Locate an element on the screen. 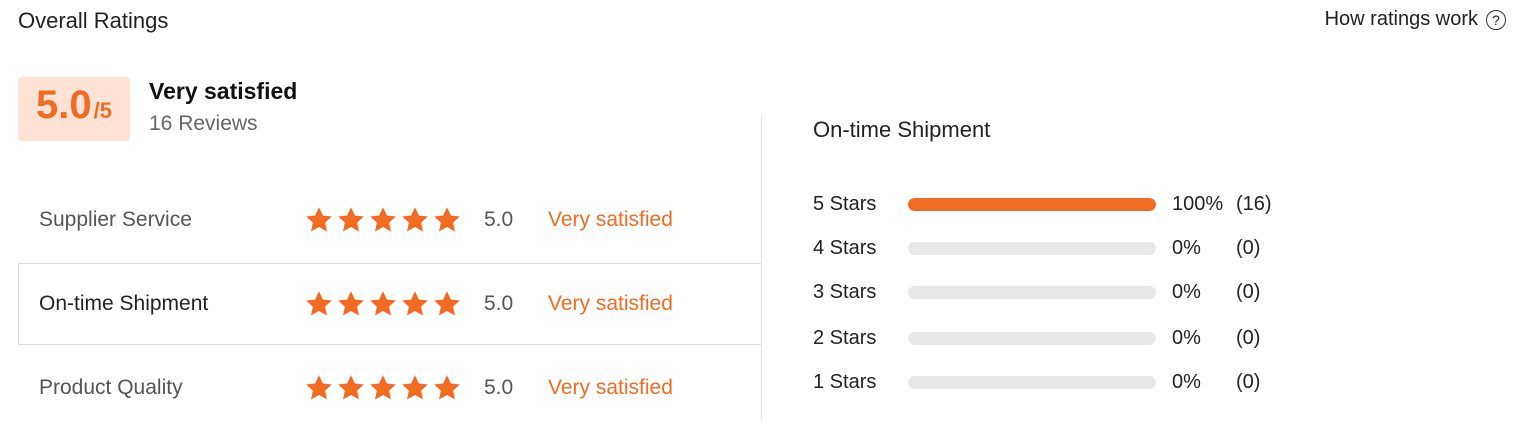 This screenshot has width=1514, height=429. stars-label: 4 Stars is located at coordinates (845, 247).